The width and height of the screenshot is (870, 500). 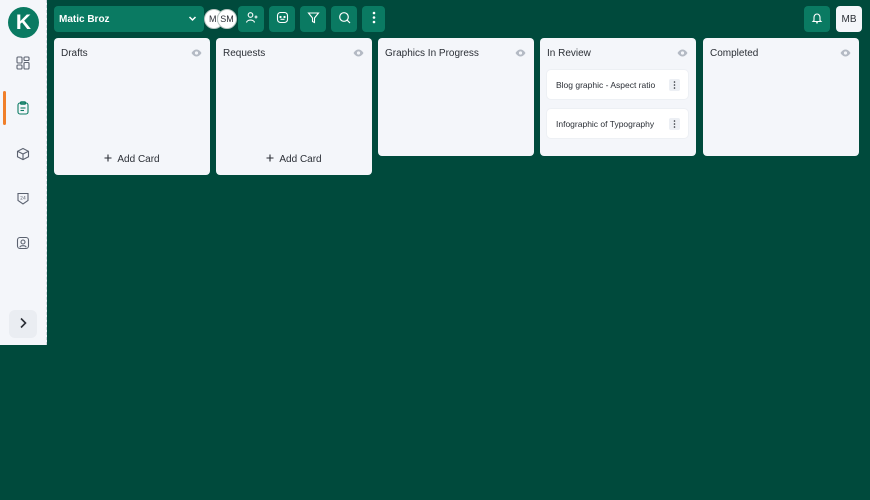 I want to click on column-title: Graphics In Progress, so click(x=432, y=53).